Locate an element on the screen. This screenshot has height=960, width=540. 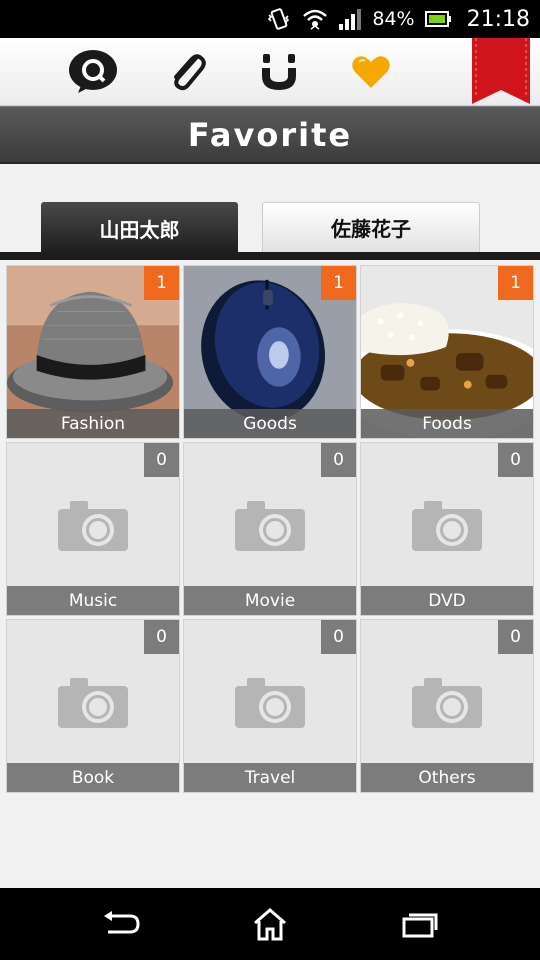
smile-icon is located at coordinates (279, 72).